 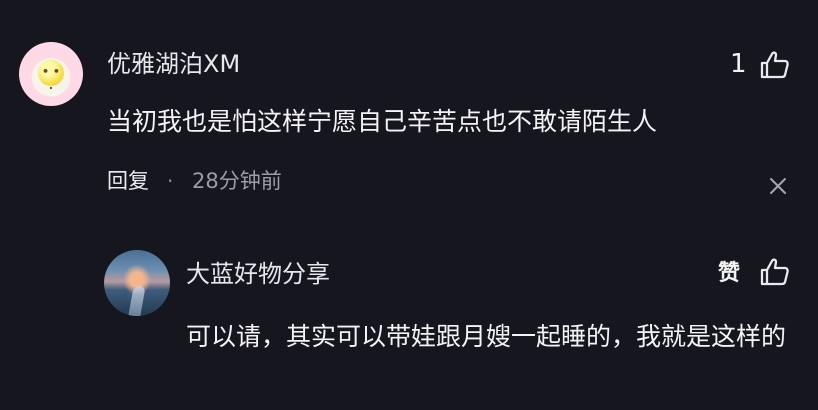 I want to click on avatar: • • ․, so click(x=51, y=74).